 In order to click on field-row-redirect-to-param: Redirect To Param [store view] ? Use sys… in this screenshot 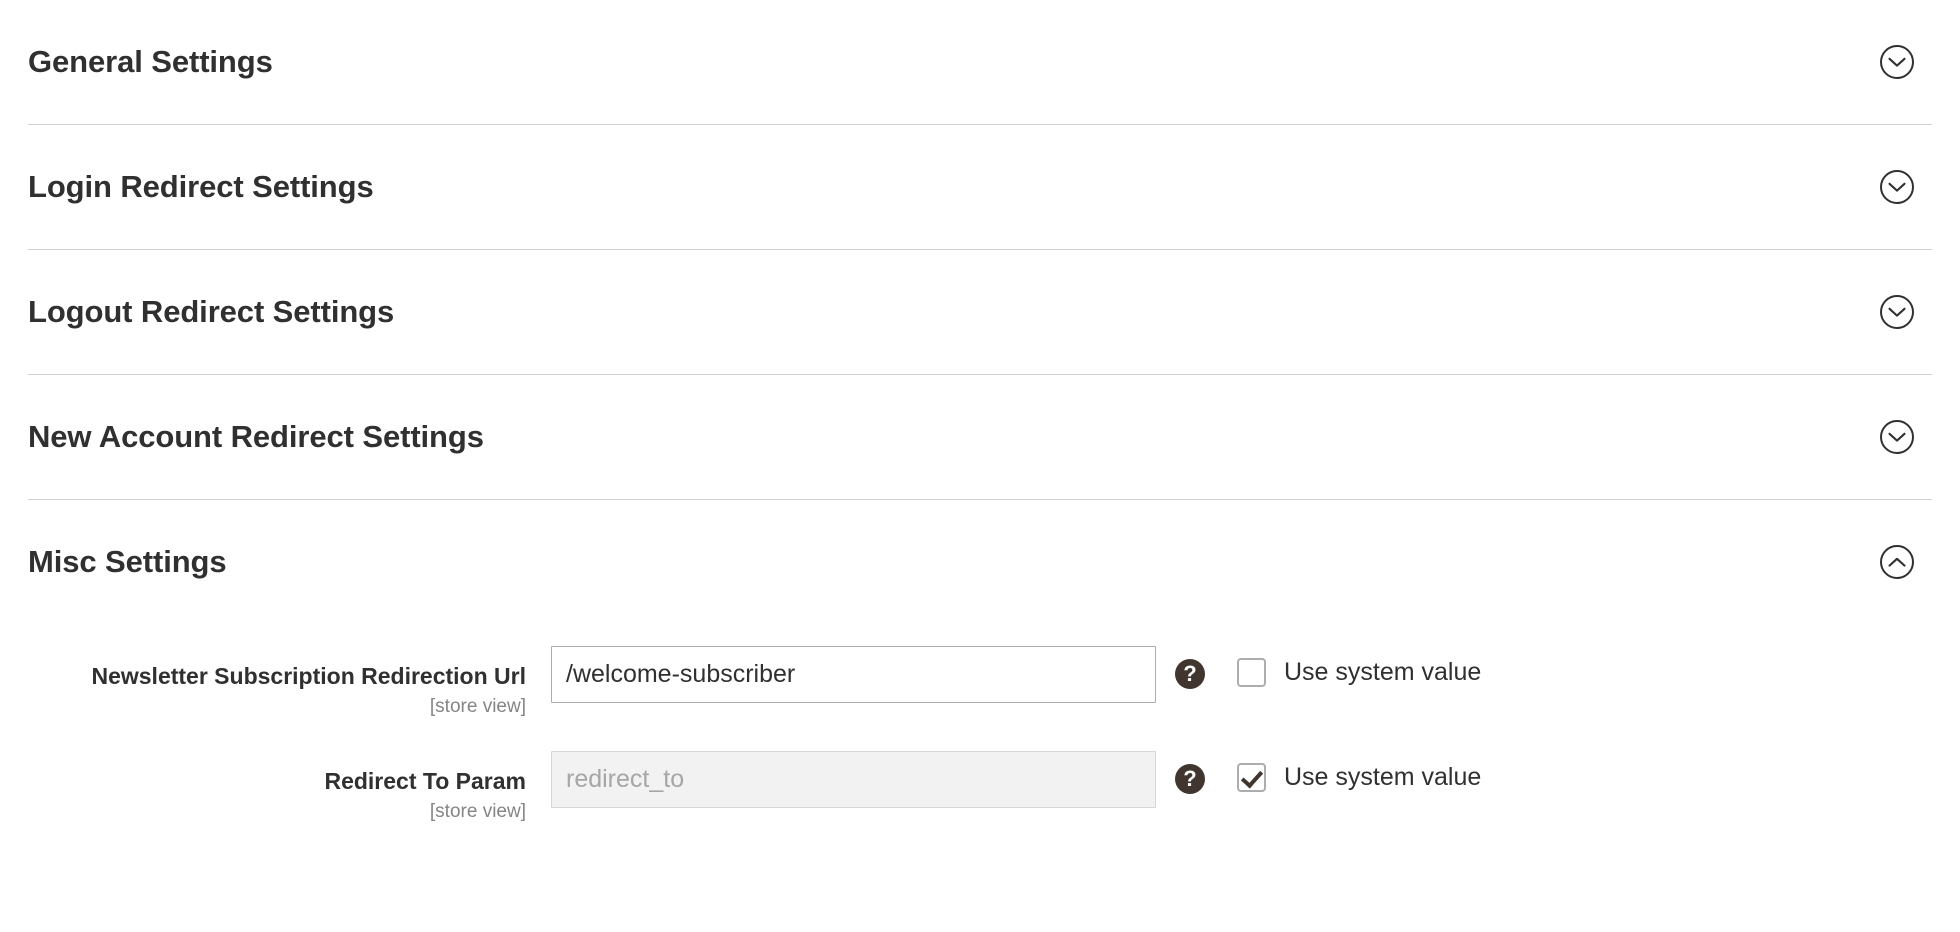, I will do `click(980, 788)`.